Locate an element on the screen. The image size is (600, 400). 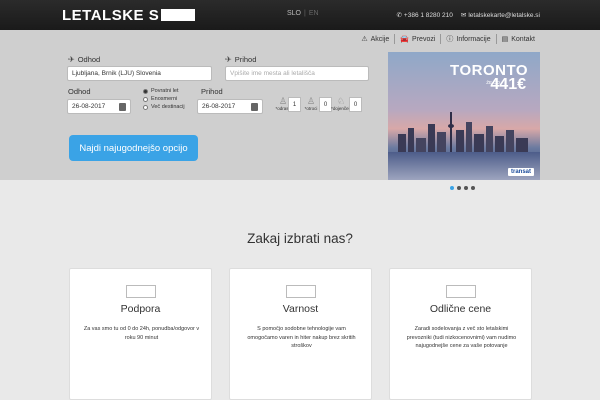
infants-count: 0 is located at coordinates (355, 104).